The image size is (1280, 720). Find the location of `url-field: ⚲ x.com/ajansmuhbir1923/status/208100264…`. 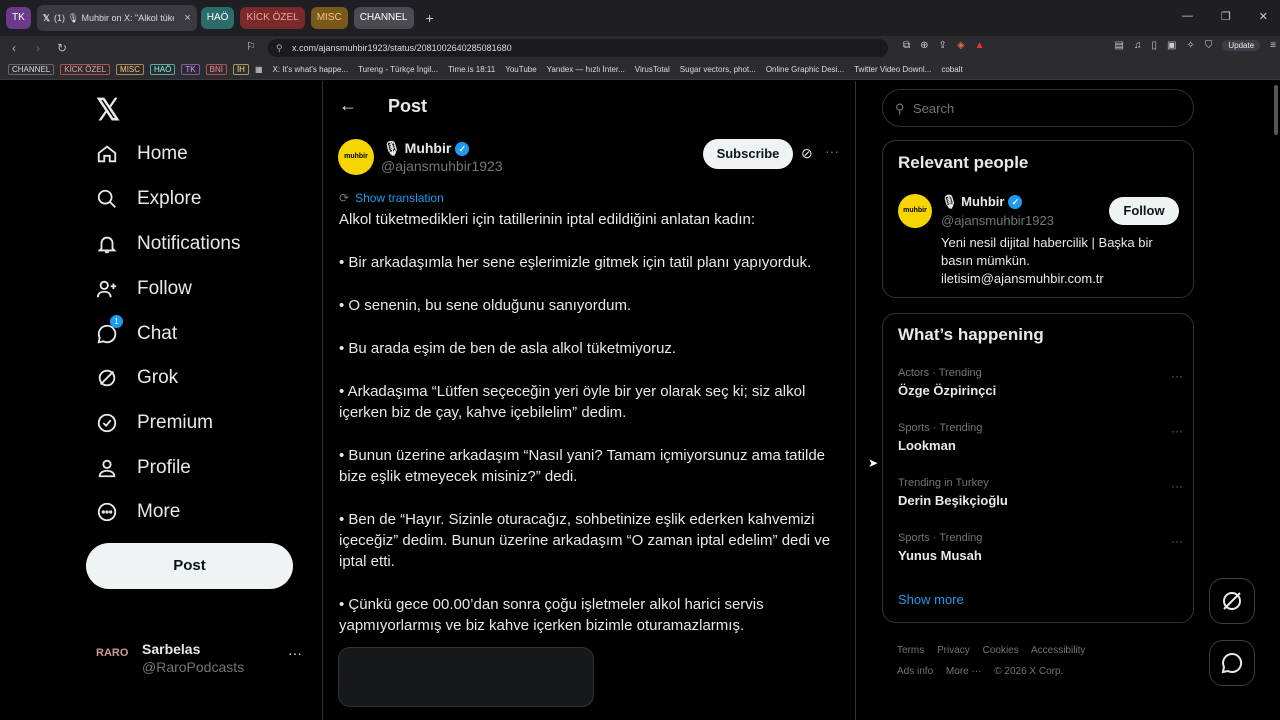

url-field: ⚲ x.com/ajansmuhbir1923/status/208100264… is located at coordinates (578, 48).